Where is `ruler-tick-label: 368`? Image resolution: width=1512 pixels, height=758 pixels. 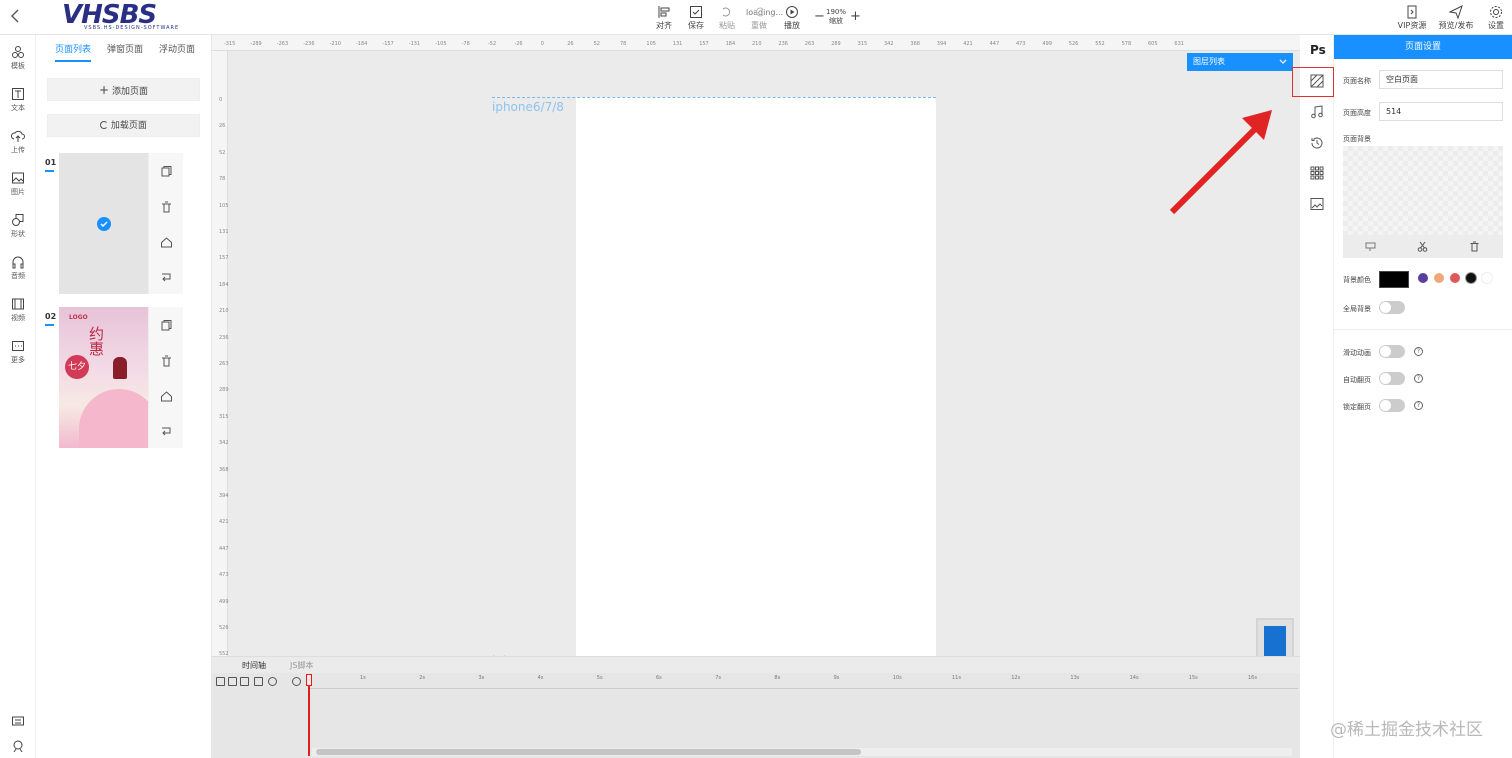 ruler-tick-label: 368 is located at coordinates (224, 469).